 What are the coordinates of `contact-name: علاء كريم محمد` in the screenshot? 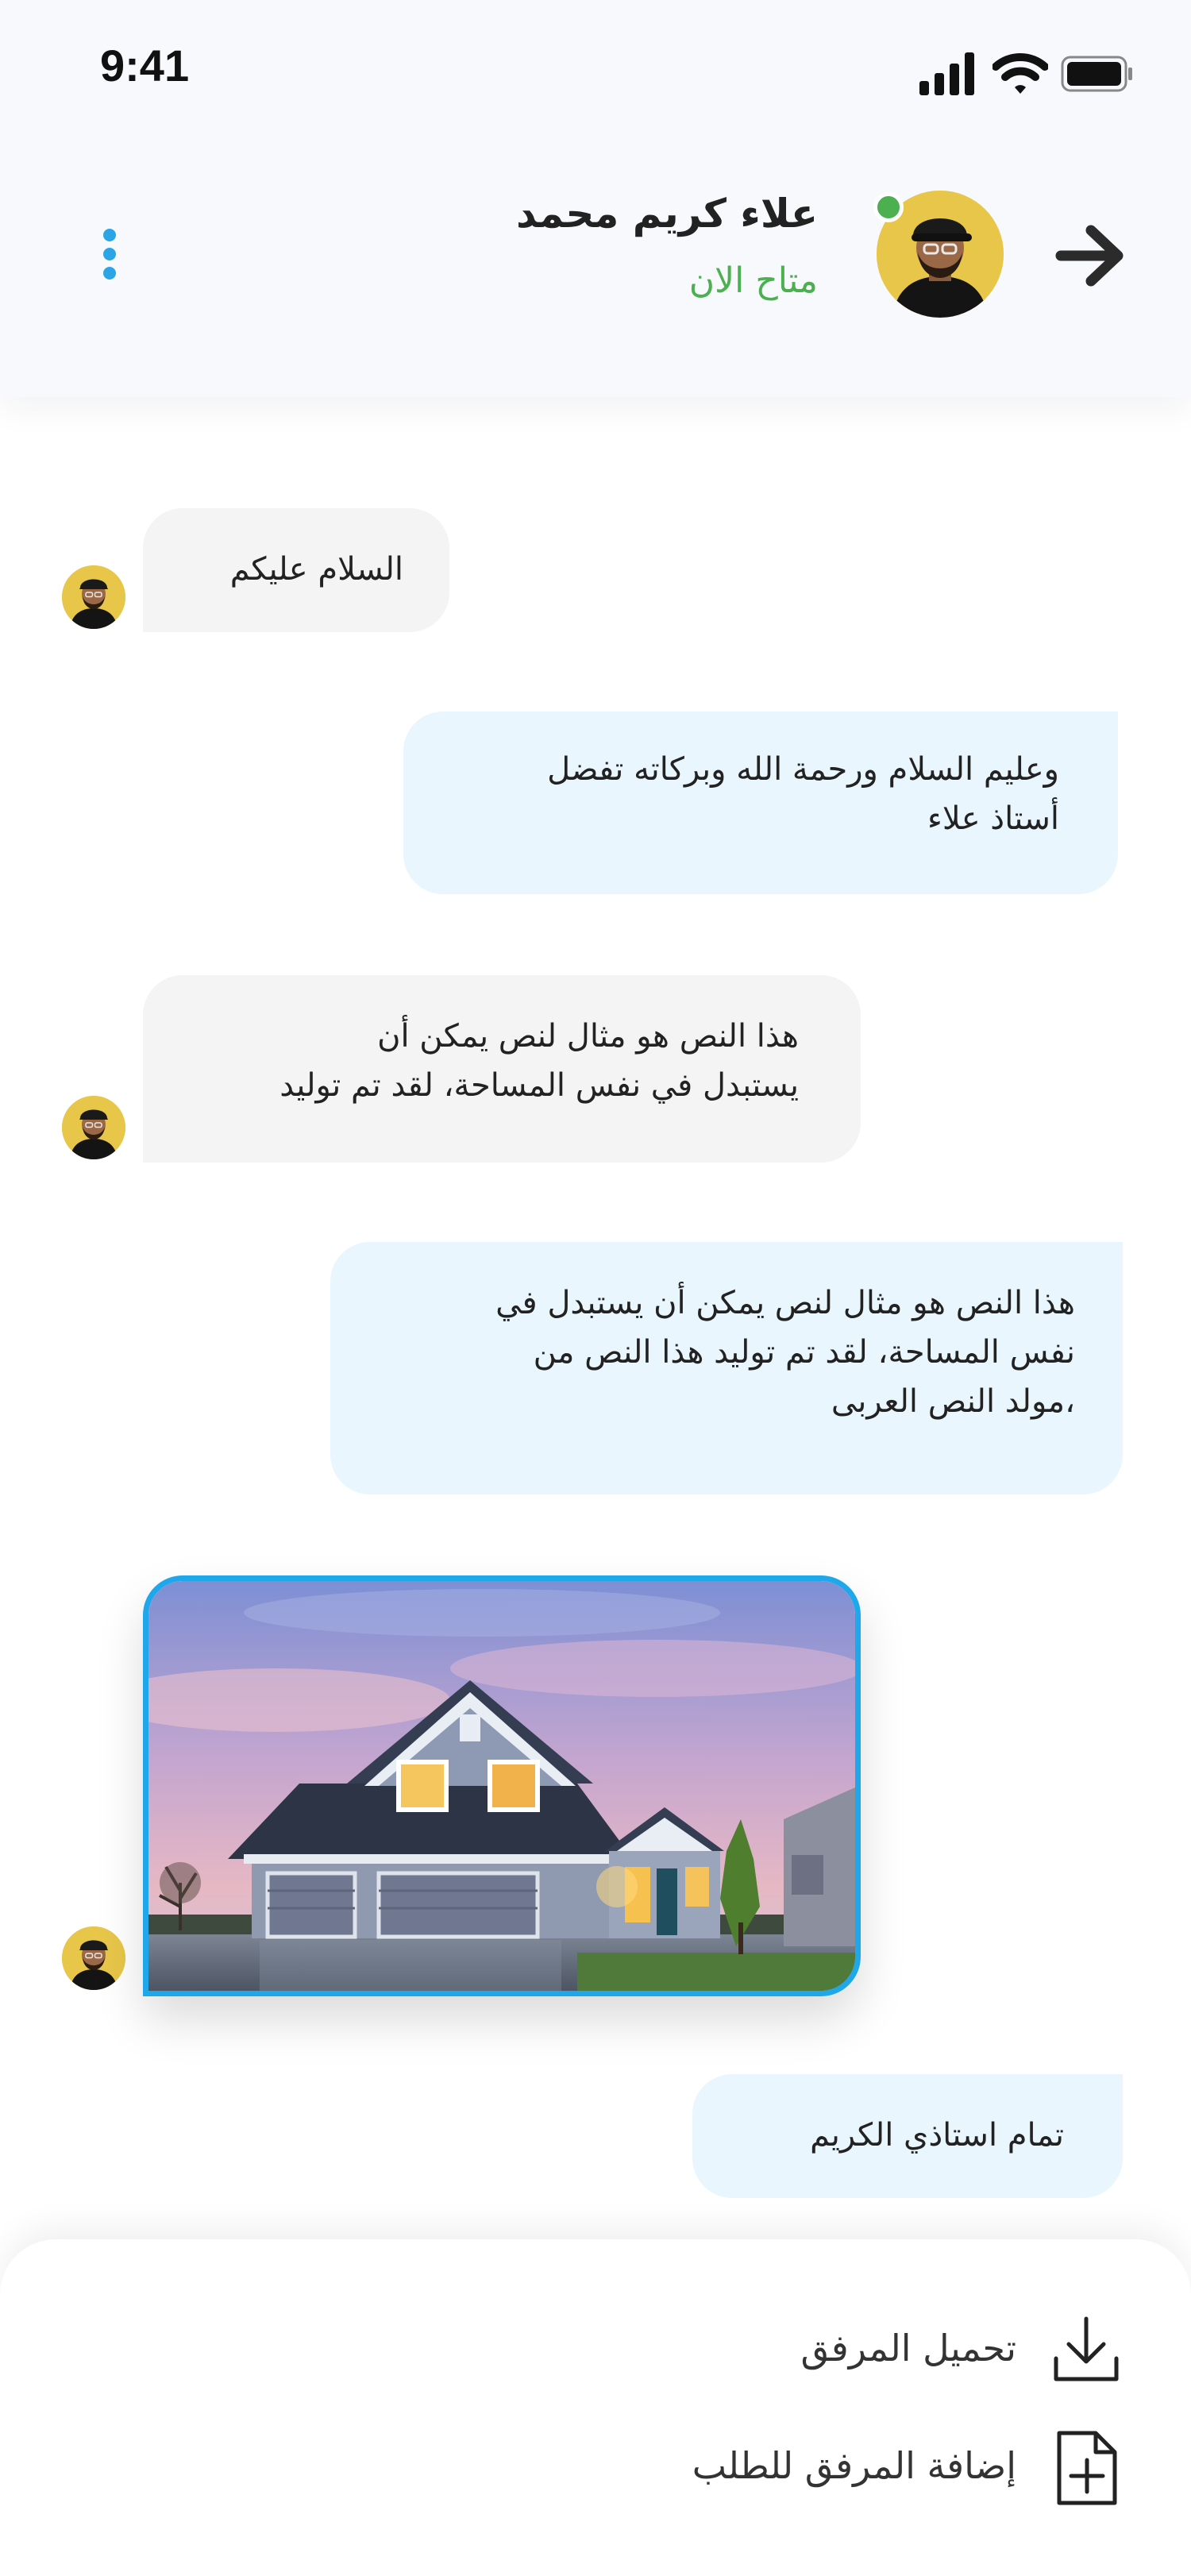 It's located at (666, 214).